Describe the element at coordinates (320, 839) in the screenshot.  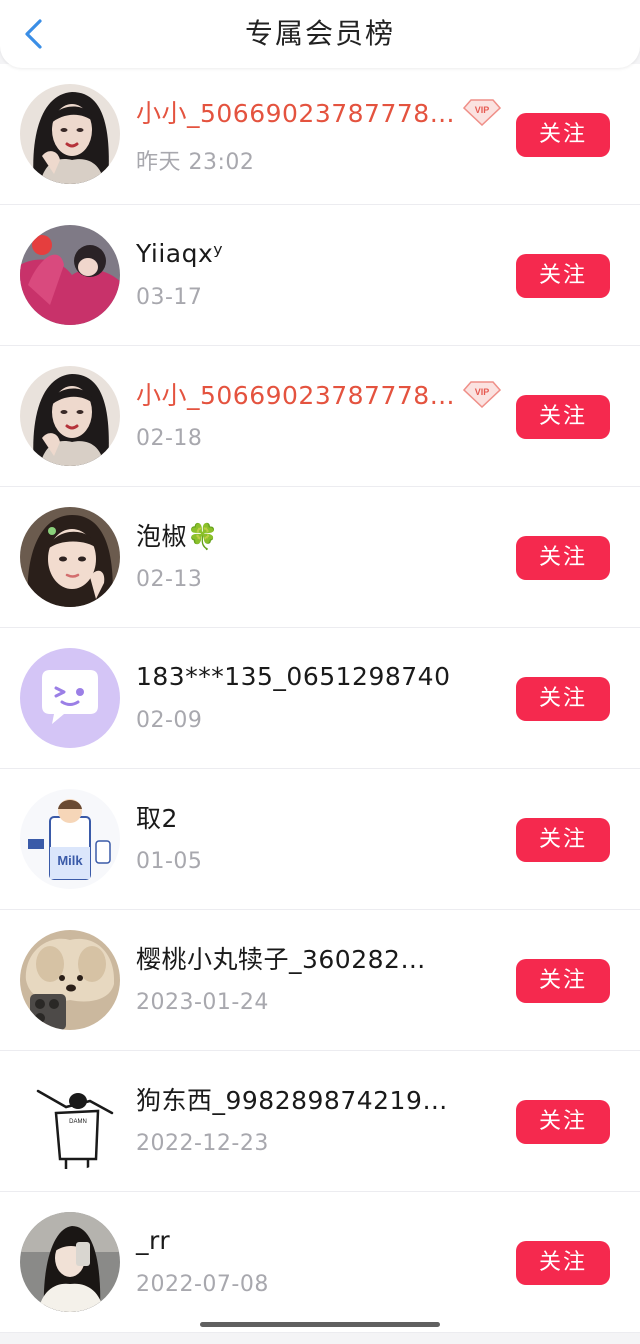
I see `list-item: Milk 取2 01-05 关注` at that location.